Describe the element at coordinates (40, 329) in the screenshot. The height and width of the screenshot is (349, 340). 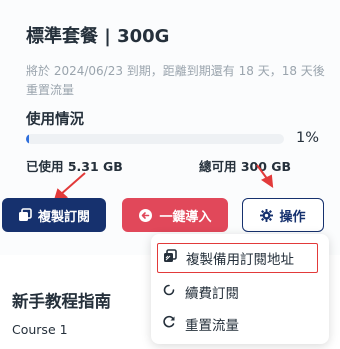
I see `course-link: Course 1` at that location.